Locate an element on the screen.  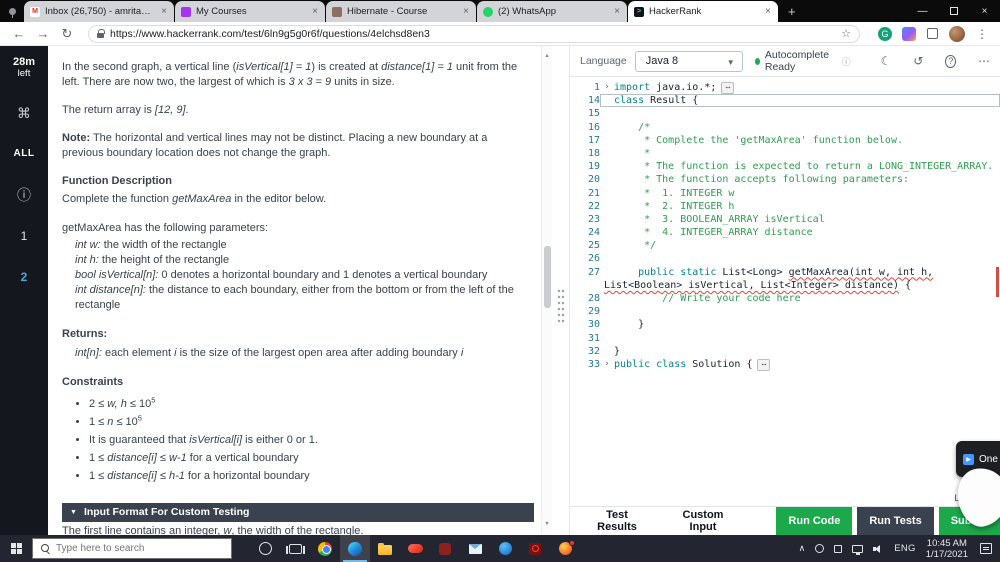
new-tab-button: + is located at coordinates (792, 11).